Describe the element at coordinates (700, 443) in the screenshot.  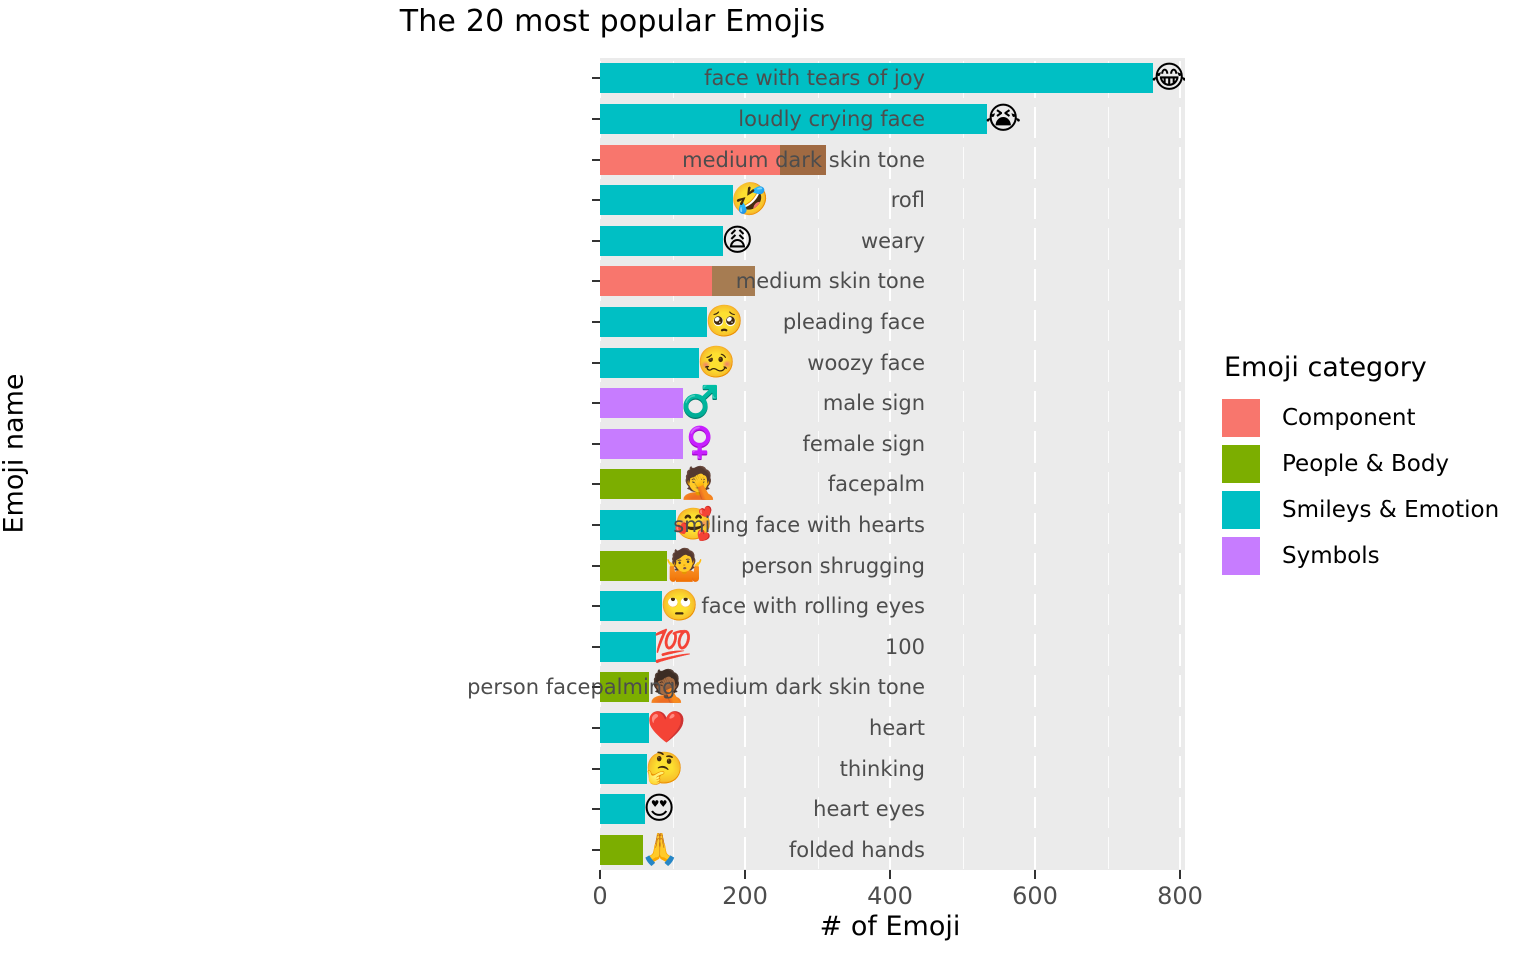
I see `bar-emoji-glyph: ♀️` at that location.